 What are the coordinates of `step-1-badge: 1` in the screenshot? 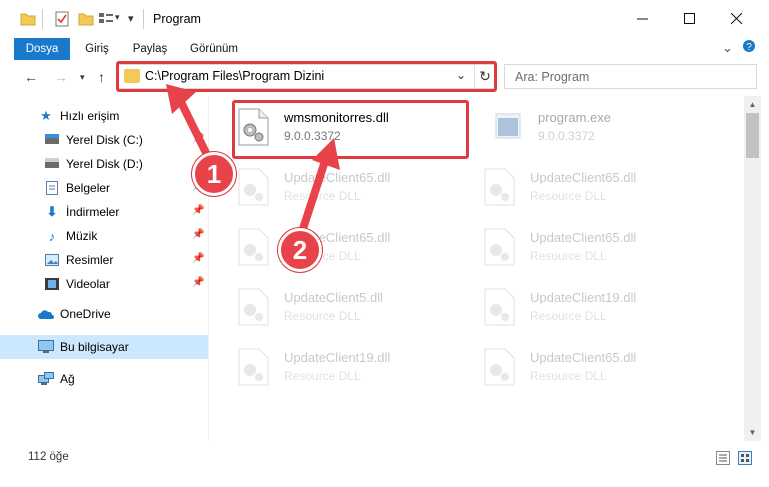 It's located at (214, 174).